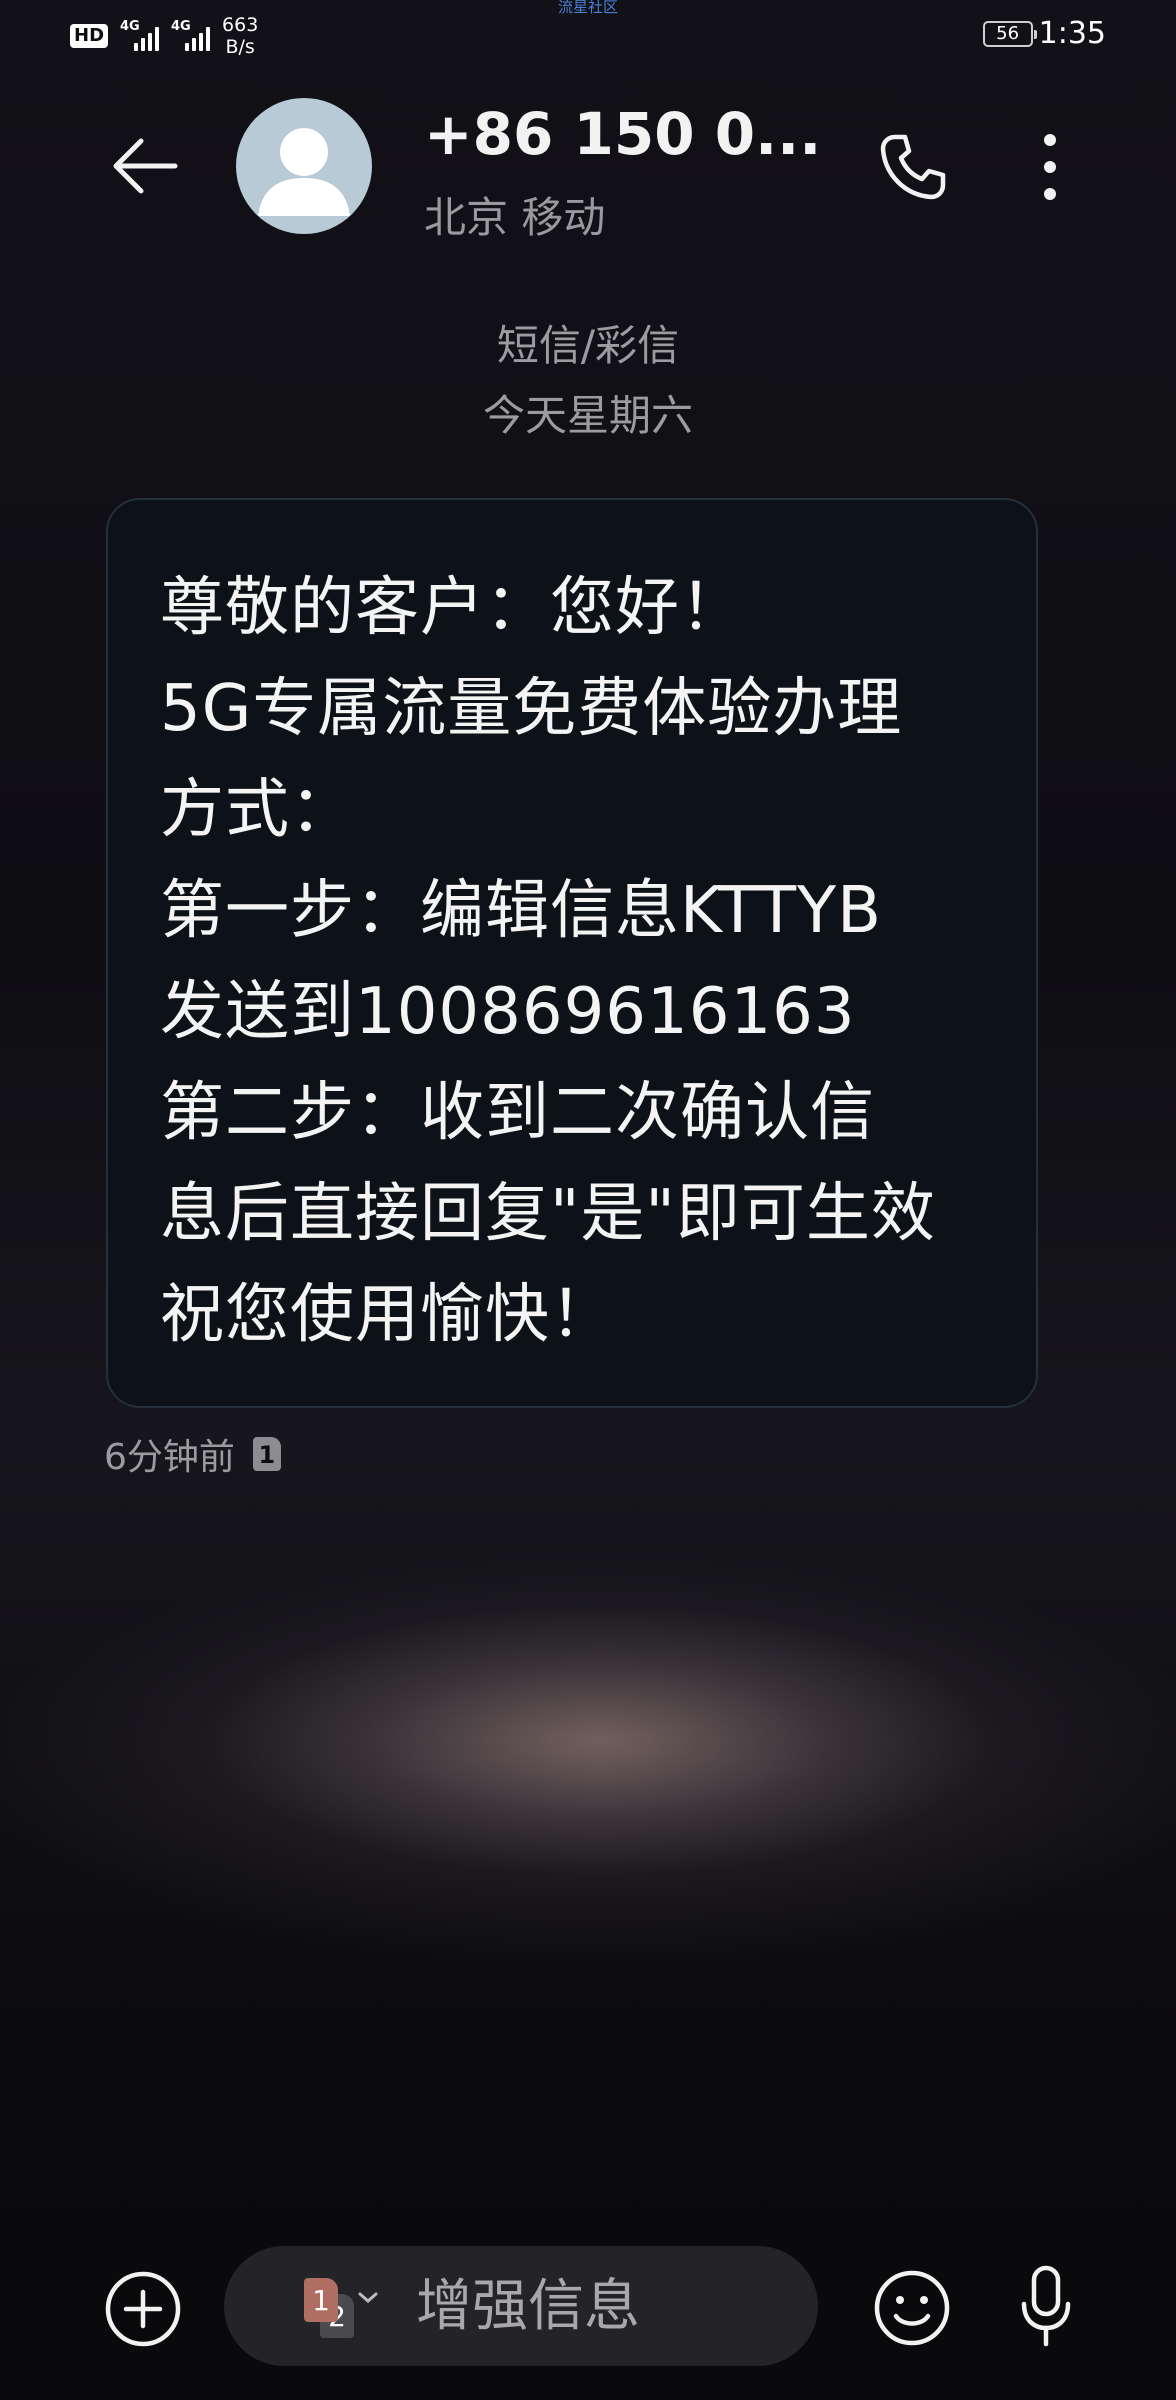 The image size is (1176, 2400). What do you see at coordinates (587, 8) in the screenshot?
I see `status-center-label: 流星社区` at bounding box center [587, 8].